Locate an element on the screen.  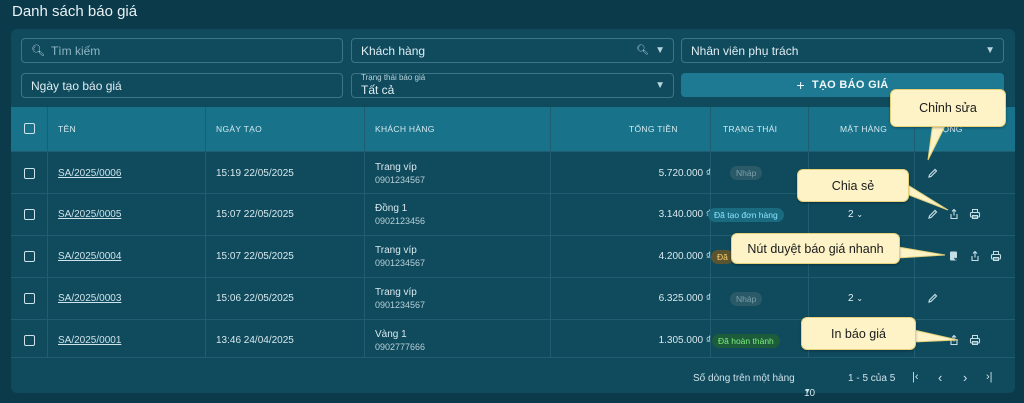
customer-label: Khách hàng is located at coordinates (393, 50).